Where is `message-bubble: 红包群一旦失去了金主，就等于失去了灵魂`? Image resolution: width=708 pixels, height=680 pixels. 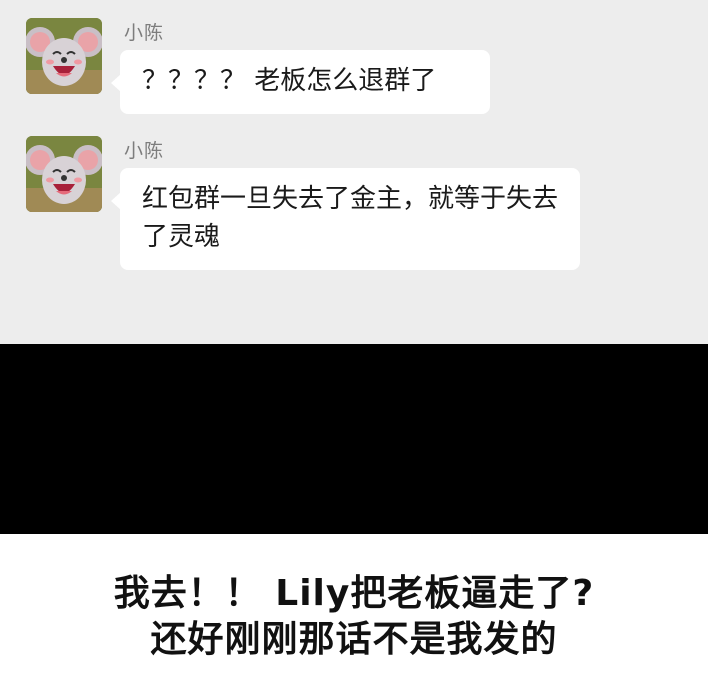
message-bubble: 红包群一旦失去了金主，就等于失去了灵魂 is located at coordinates (345, 219).